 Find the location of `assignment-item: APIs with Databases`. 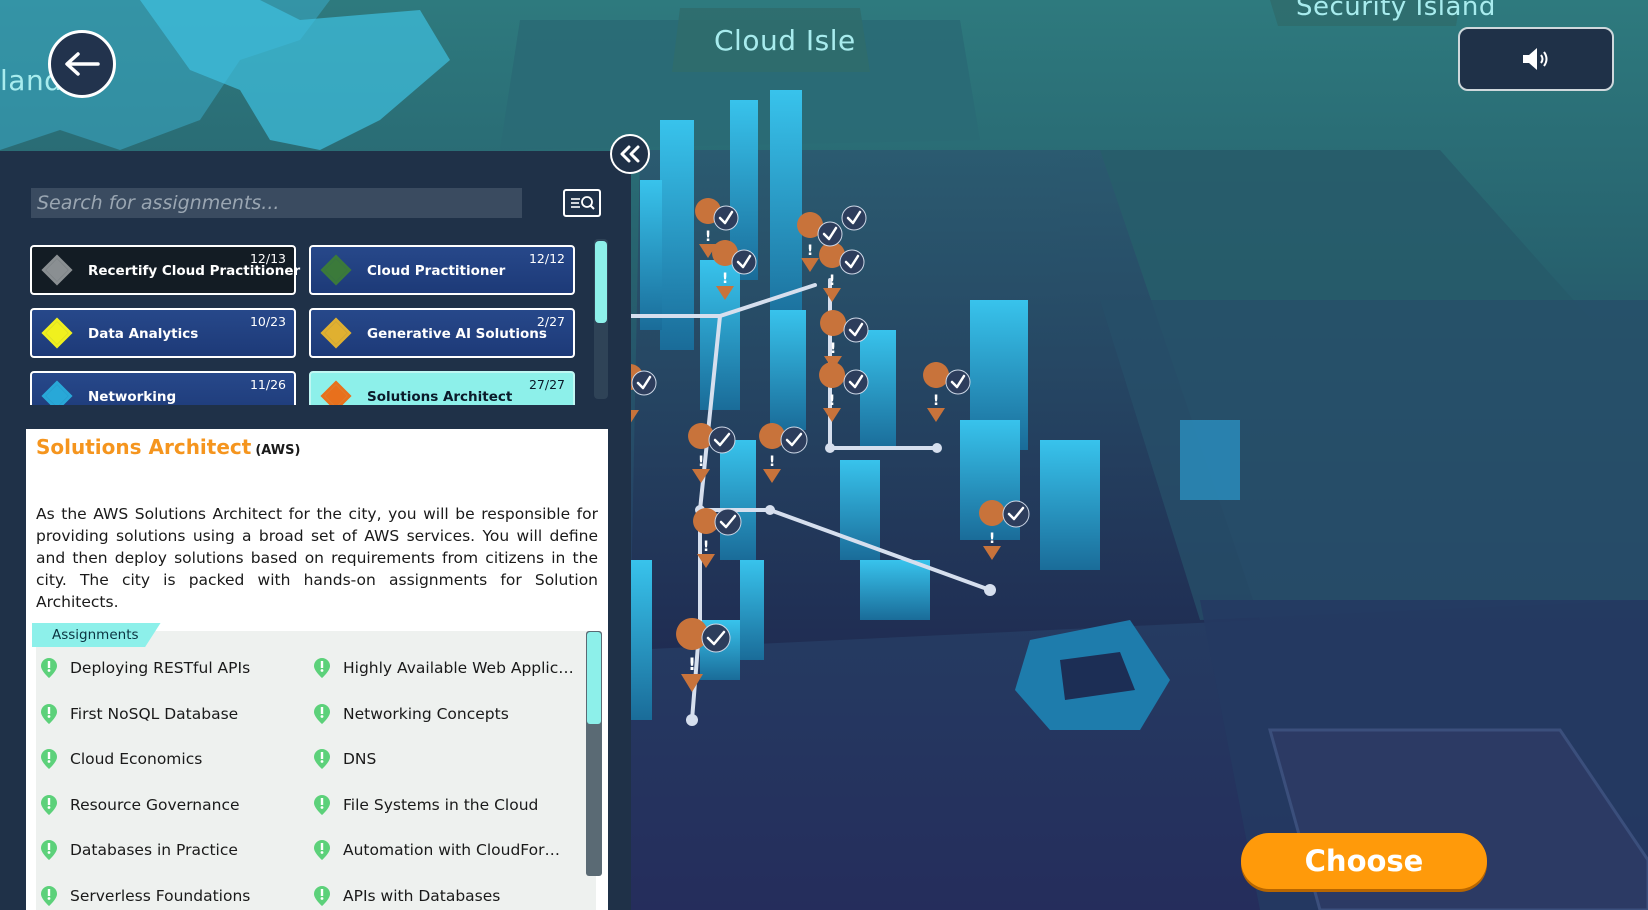

assignment-item: APIs with Databases is located at coordinates (406, 896).